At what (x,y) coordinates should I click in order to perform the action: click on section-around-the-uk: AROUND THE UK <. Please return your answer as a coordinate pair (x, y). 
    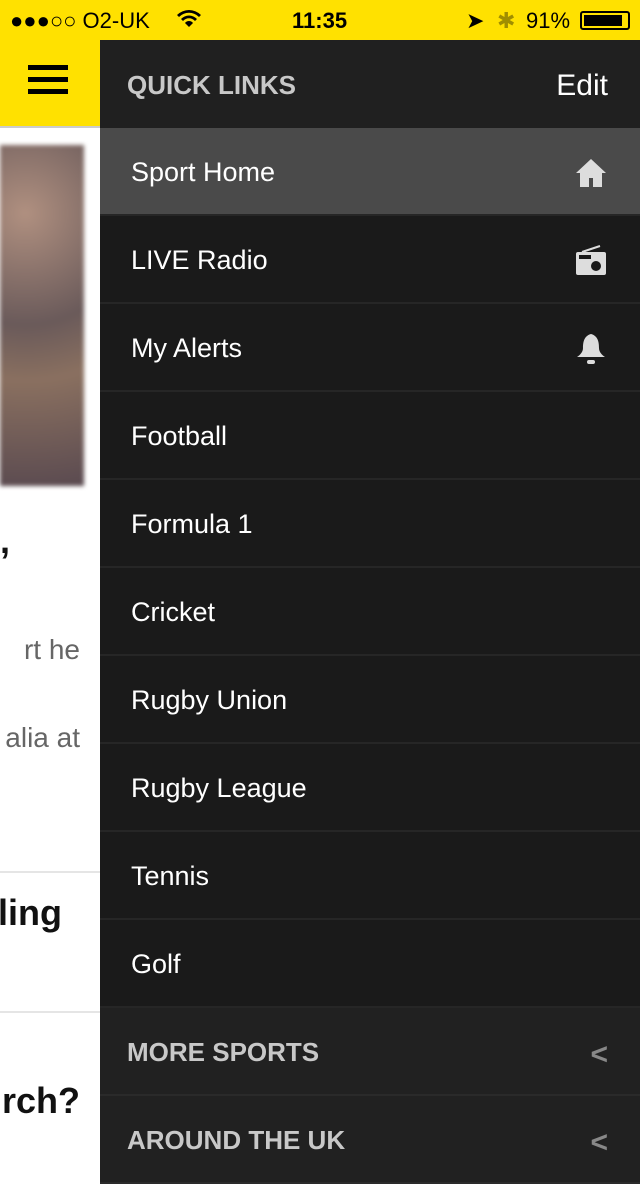
    Looking at the image, I should click on (370, 1140).